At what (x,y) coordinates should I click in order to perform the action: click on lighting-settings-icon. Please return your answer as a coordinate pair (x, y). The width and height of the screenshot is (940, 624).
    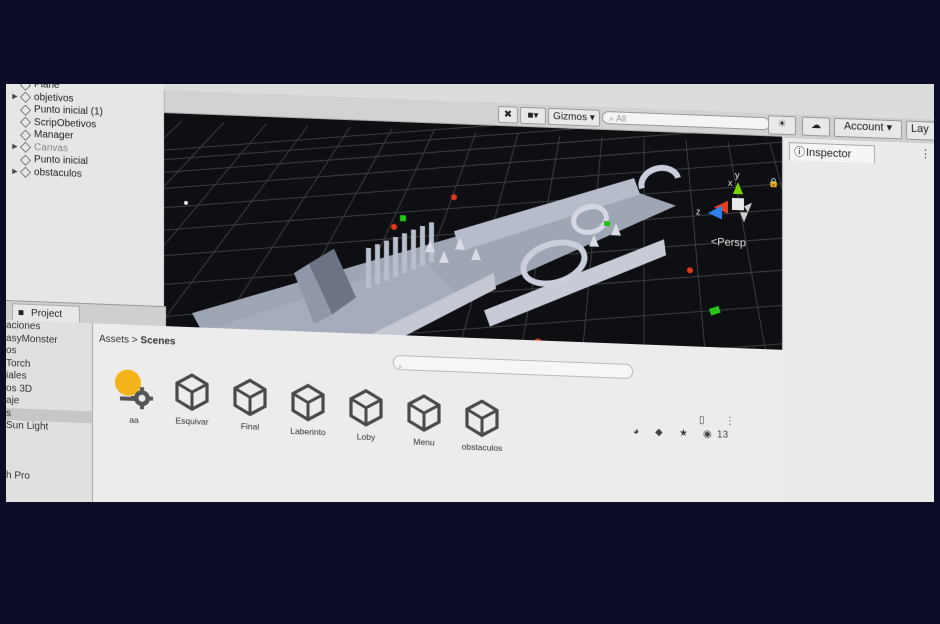
    Looking at the image, I should click on (134, 389).